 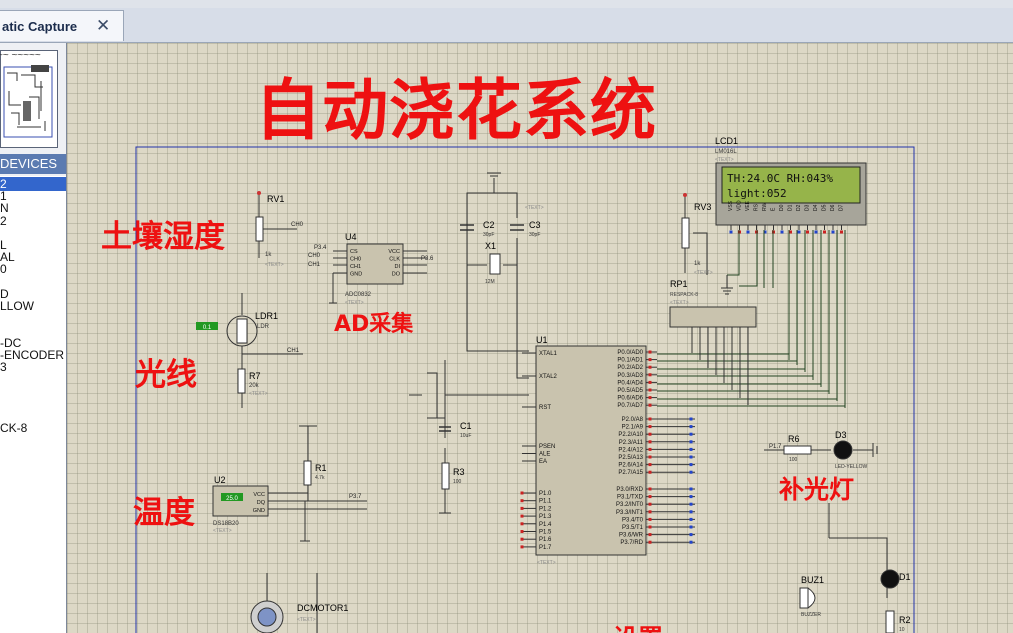 What do you see at coordinates (465, 436) in the screenshot?
I see `c1-value: 10uF` at bounding box center [465, 436].